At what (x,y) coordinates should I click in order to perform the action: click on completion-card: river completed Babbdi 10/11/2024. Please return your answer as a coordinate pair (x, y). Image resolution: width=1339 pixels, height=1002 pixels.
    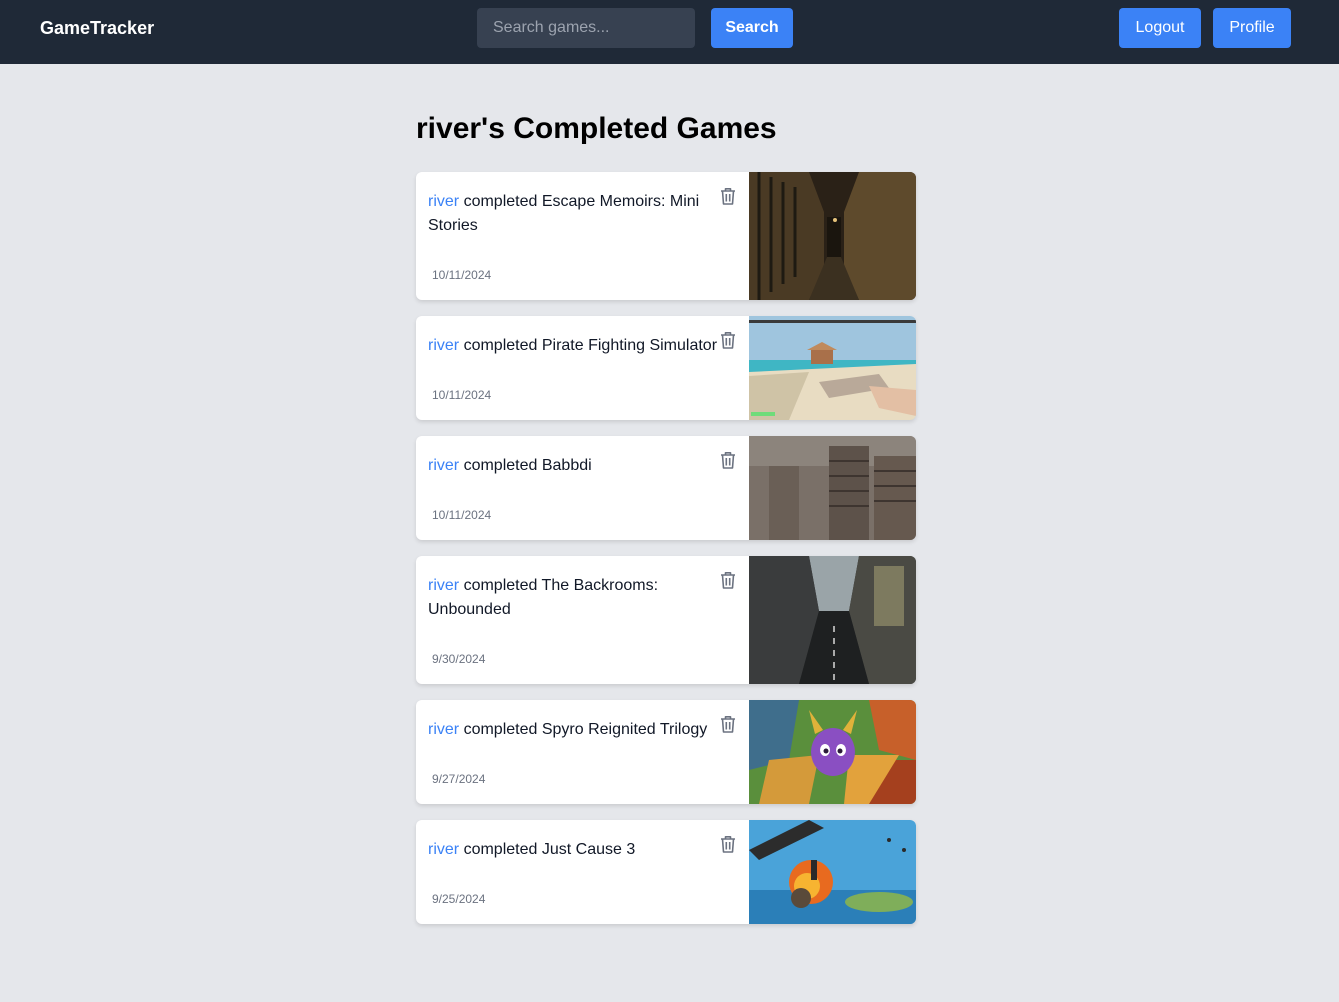
    Looking at the image, I should click on (666, 488).